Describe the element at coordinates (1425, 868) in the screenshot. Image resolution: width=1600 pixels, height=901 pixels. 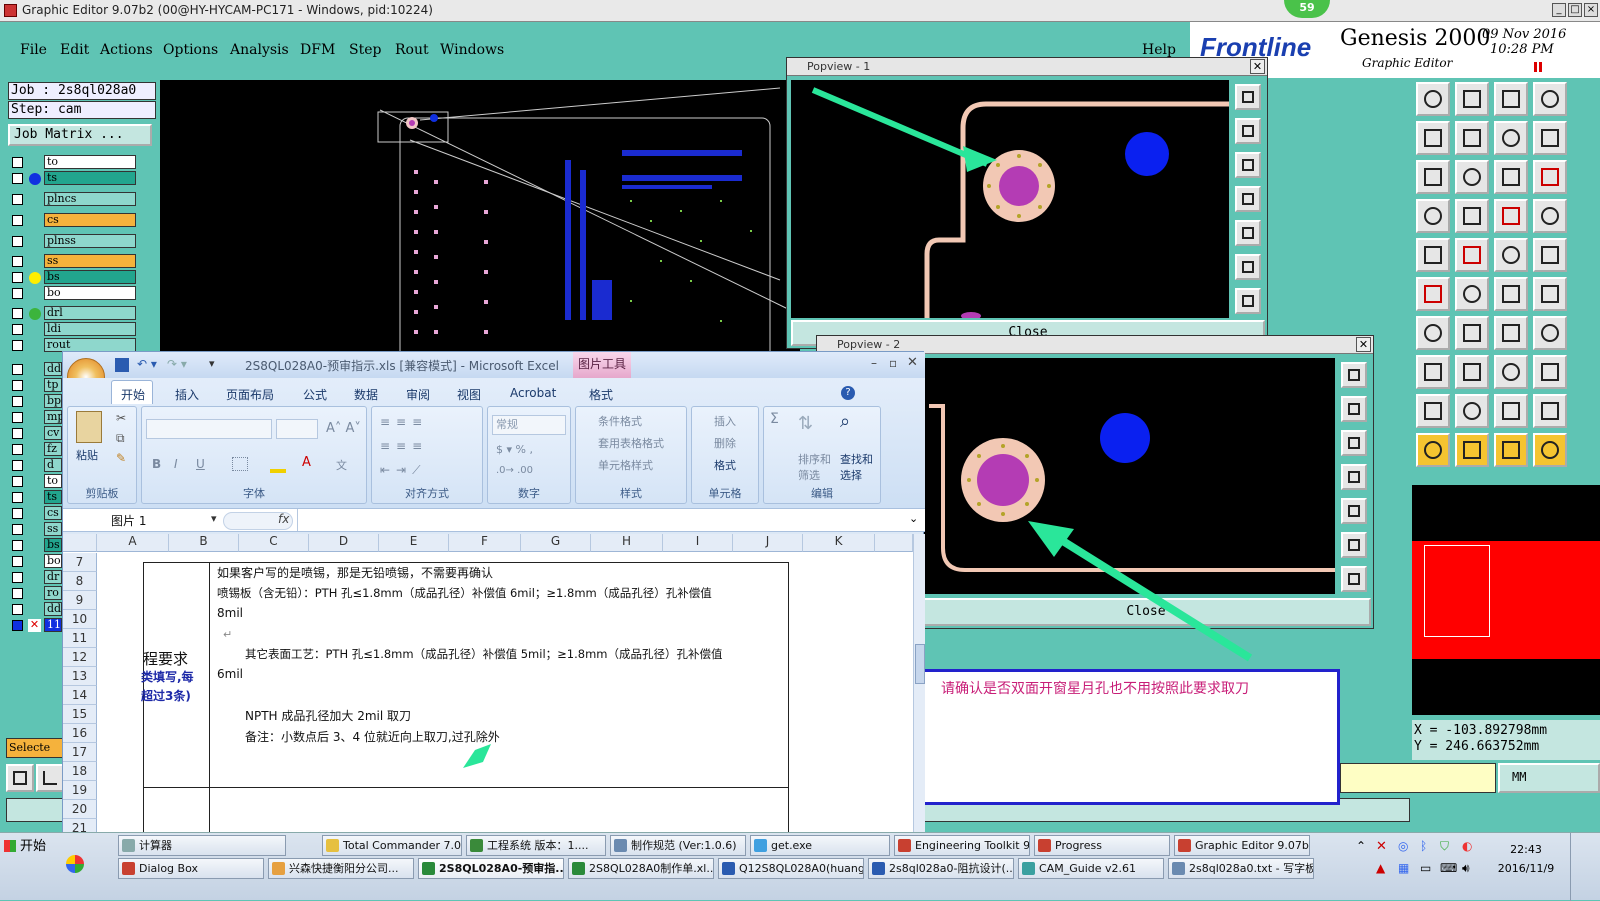
I see `network-icon: ▭` at that location.